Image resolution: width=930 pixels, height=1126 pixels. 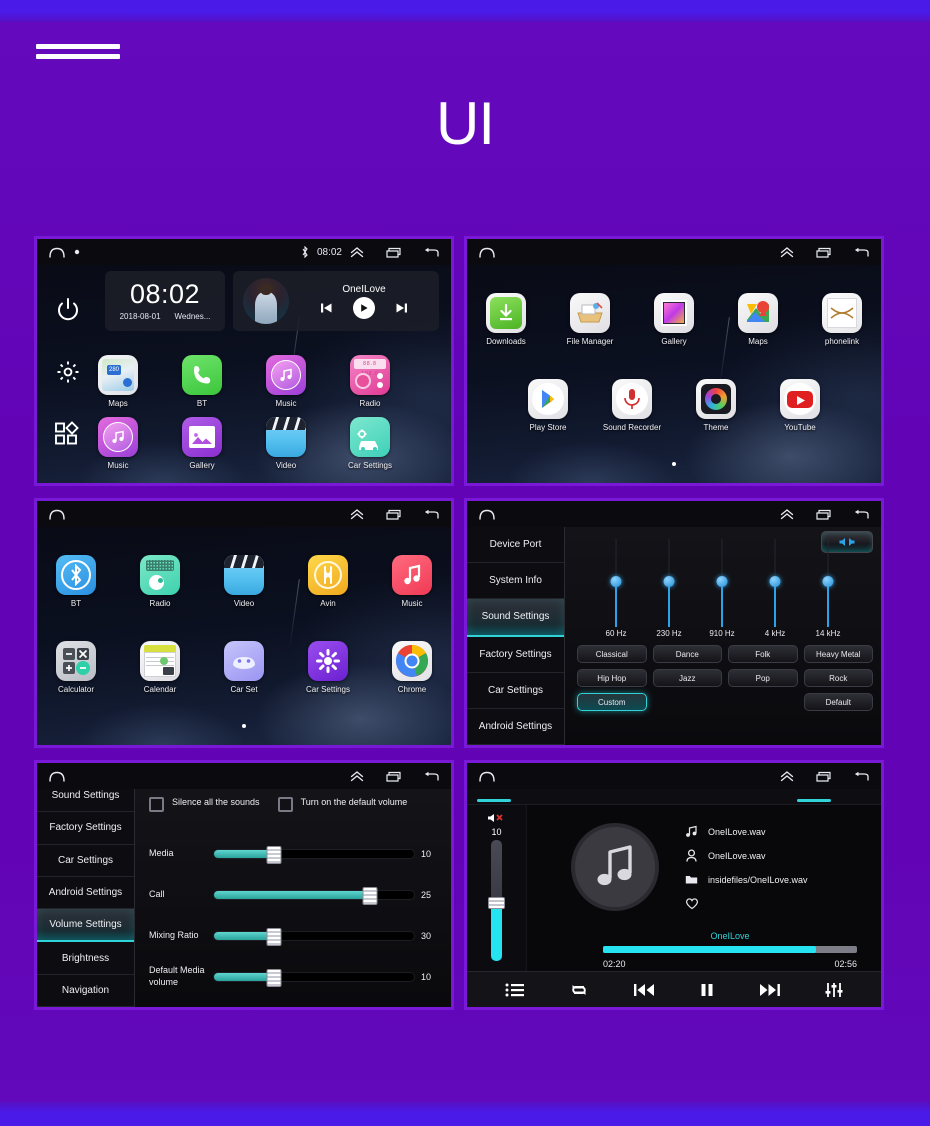 What do you see at coordinates (579, 990) in the screenshot?
I see `repeat-icon` at bounding box center [579, 990].